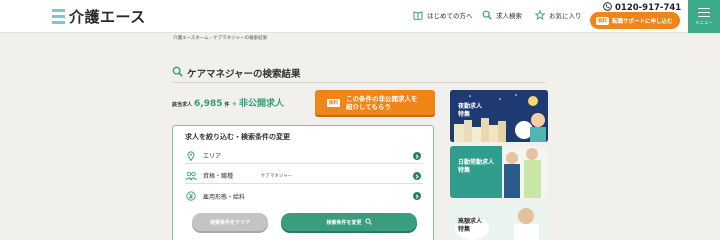  What do you see at coordinates (191, 155) in the screenshot?
I see `pin-icon` at bounding box center [191, 155].